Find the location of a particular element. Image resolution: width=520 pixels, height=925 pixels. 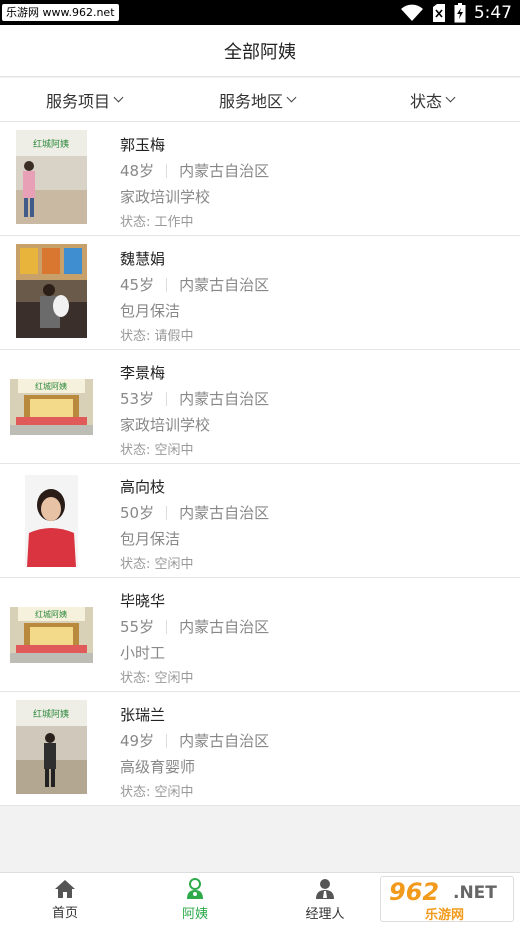

nanny-card: 红城阿姨 毕晓华 55岁 内蒙古自治区 小时工 状态: 空闲中 is located at coordinates (260, 635).